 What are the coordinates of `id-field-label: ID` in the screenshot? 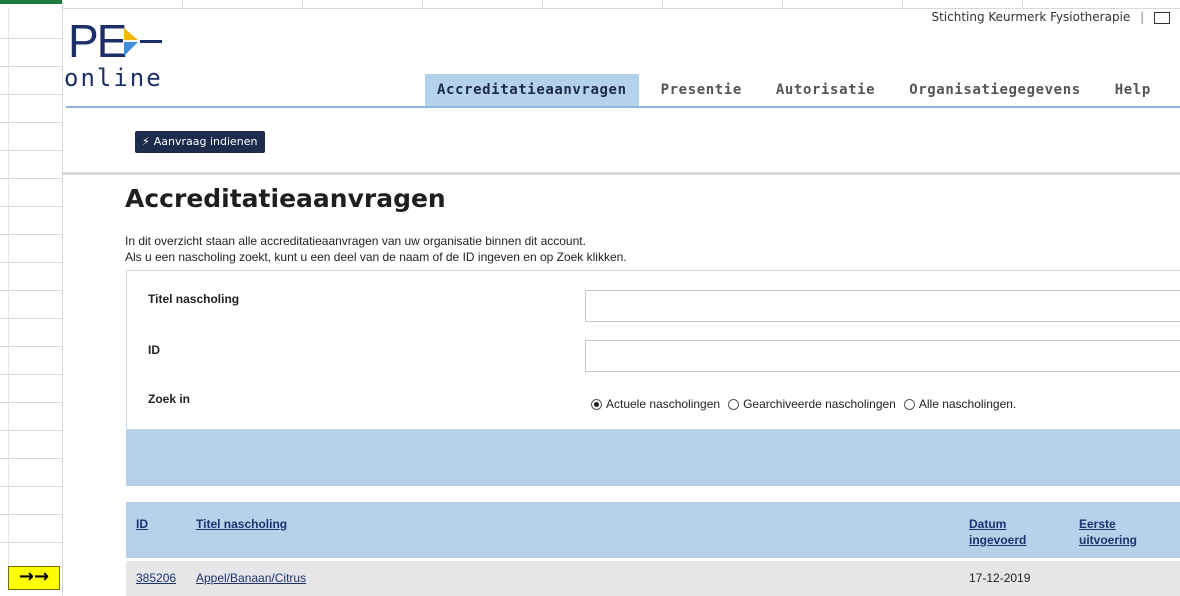 It's located at (154, 350).